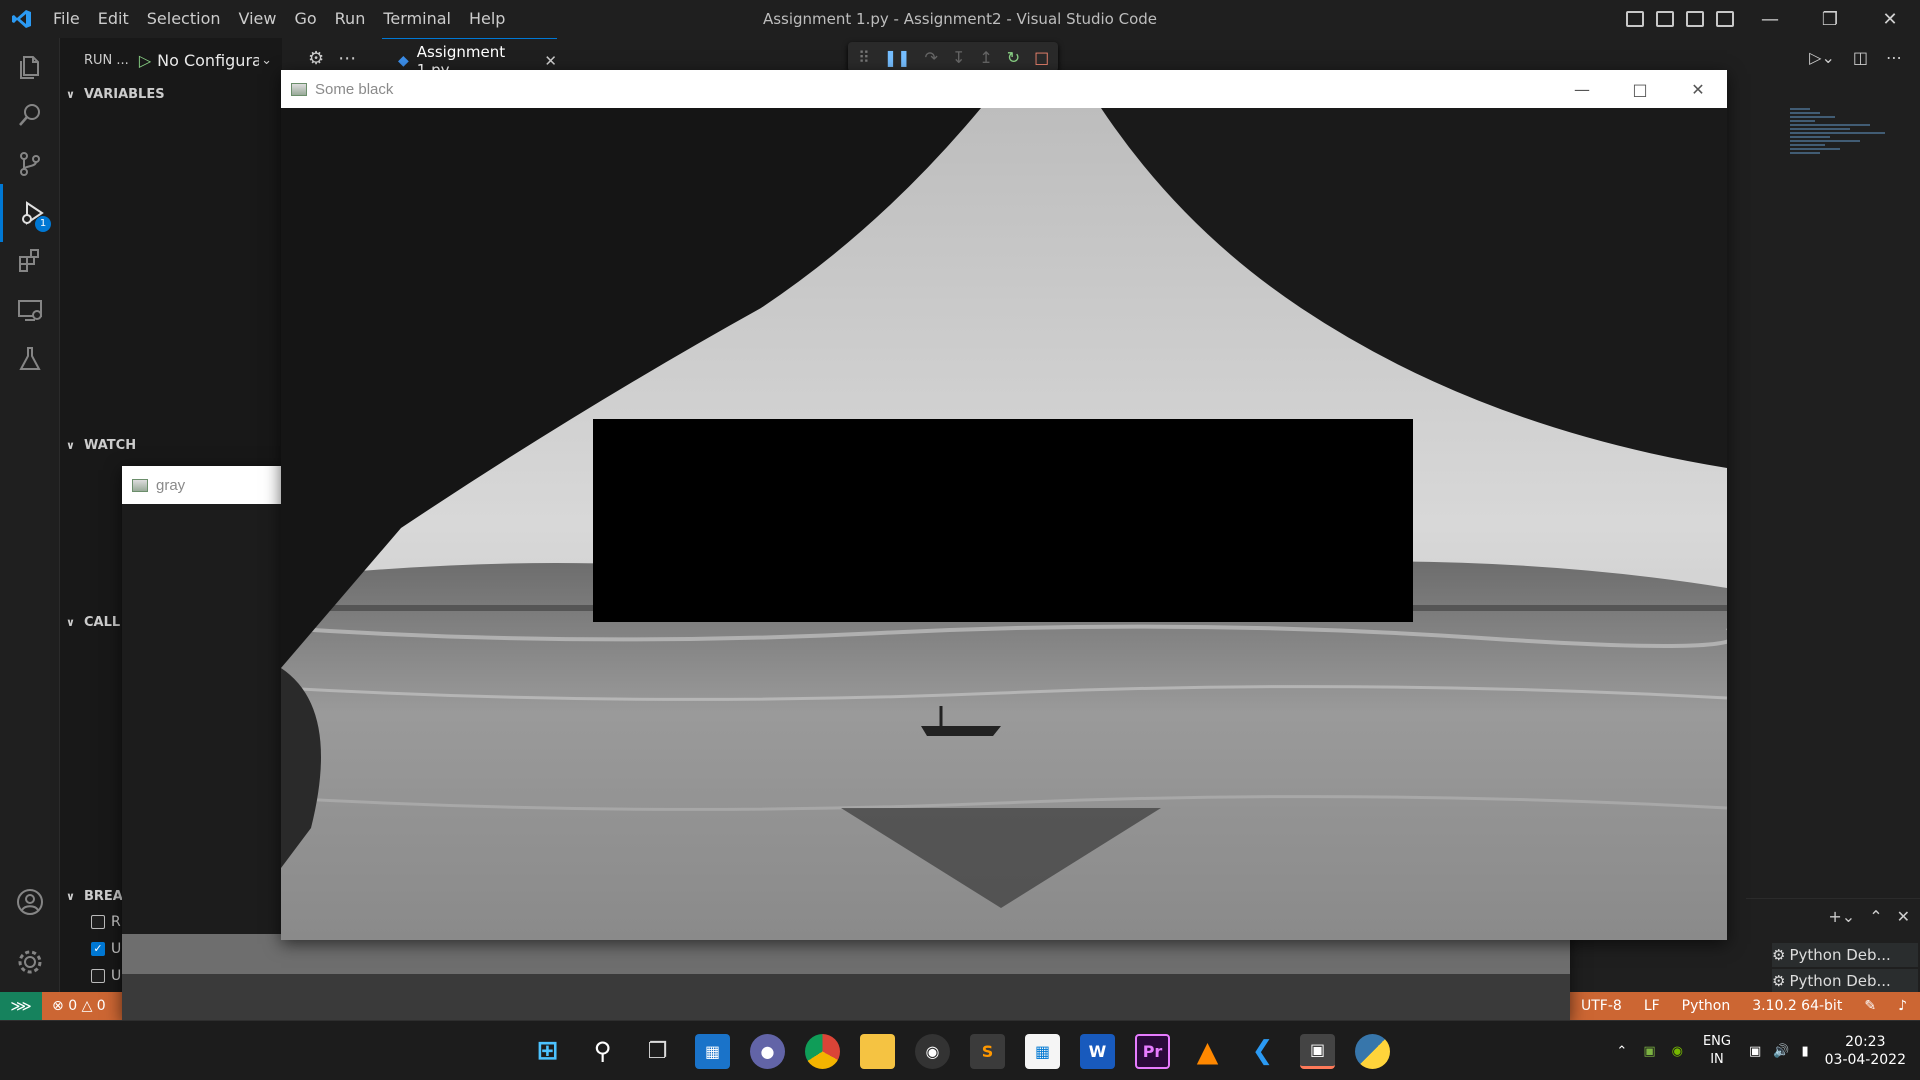  I want to click on close-panel-icon: ✕, so click(1903, 916).